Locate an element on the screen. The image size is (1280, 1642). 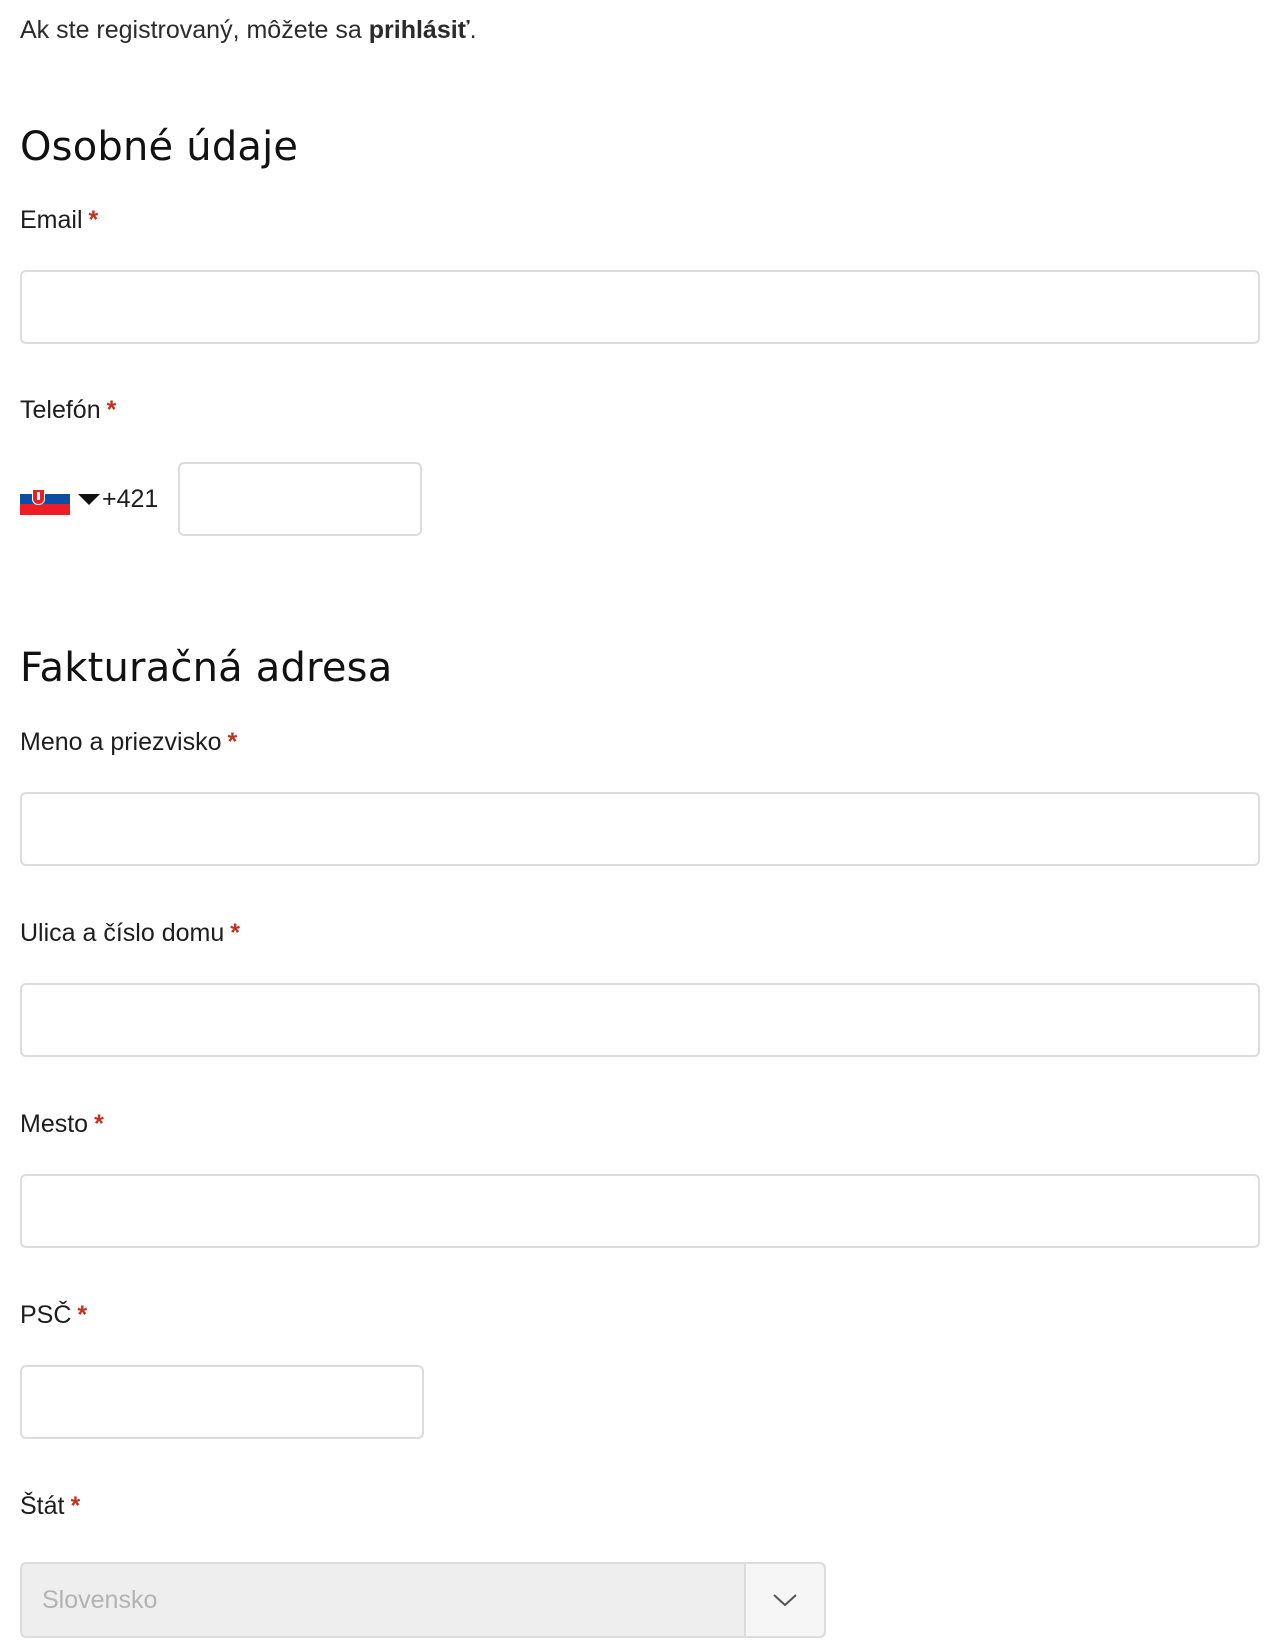
email-label: Email * is located at coordinates (59, 220).